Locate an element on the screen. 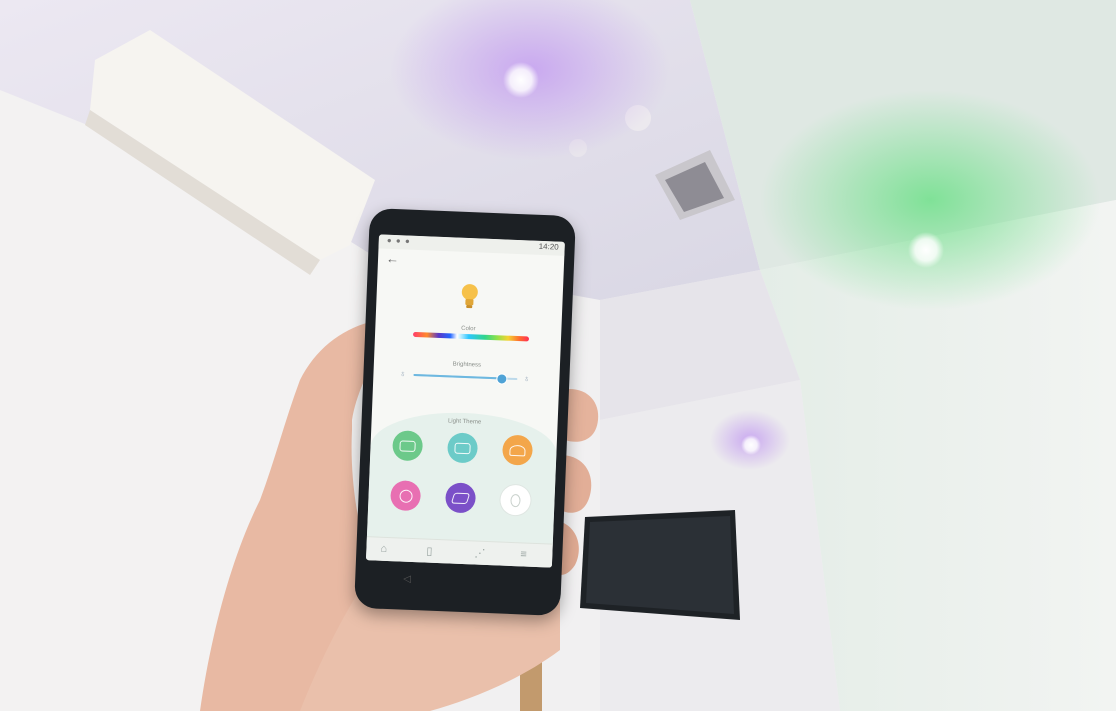 The width and height of the screenshot is (1116, 711). brightness-thumb is located at coordinates (502, 379).